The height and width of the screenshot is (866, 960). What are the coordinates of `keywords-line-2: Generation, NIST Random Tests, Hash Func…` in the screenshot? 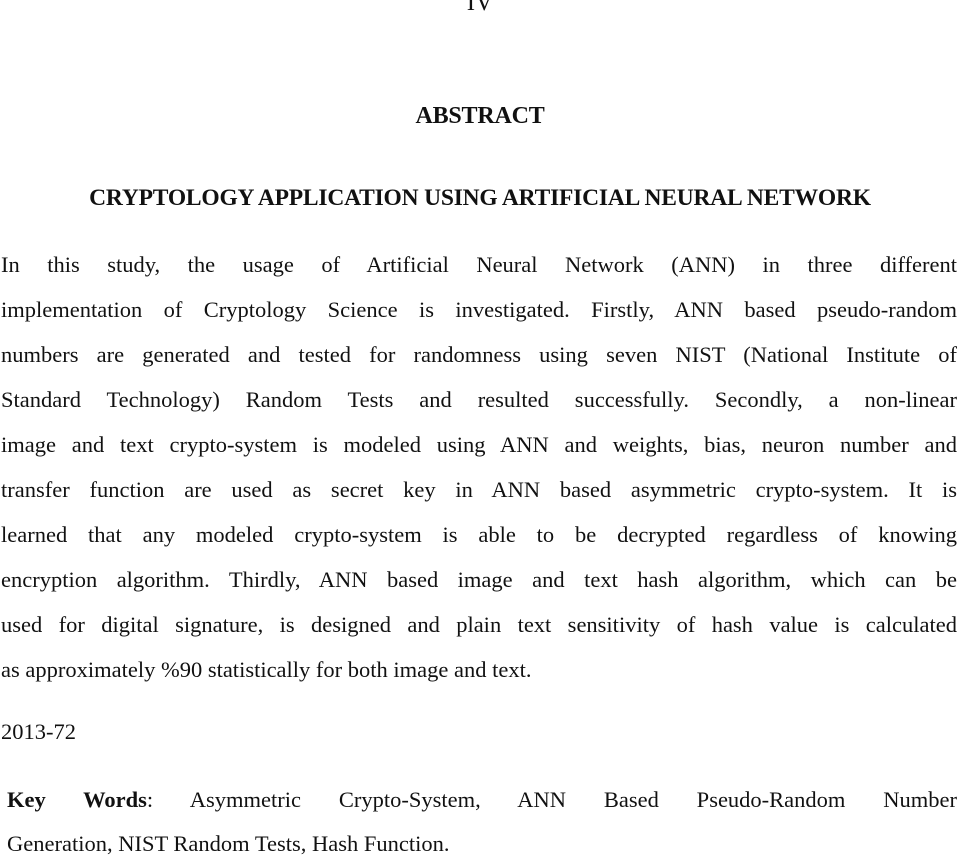 It's located at (228, 843).